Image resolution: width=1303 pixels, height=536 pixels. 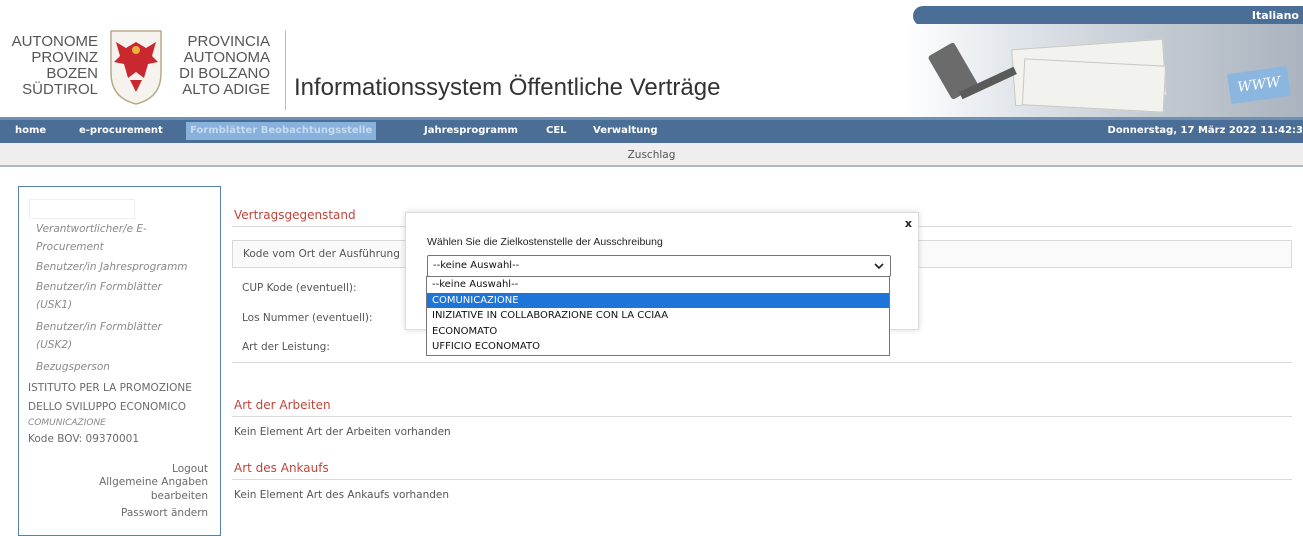 What do you see at coordinates (121, 131) in the screenshot?
I see `nav-item-e-procurement: e-procurement` at bounding box center [121, 131].